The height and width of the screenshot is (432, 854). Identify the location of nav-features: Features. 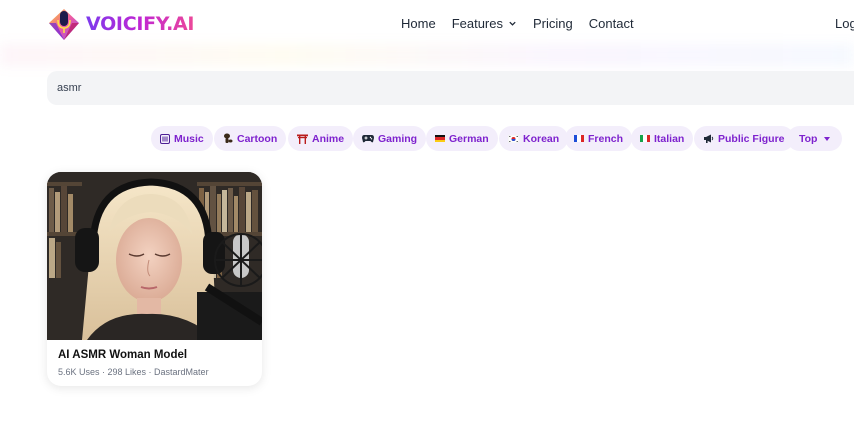
(484, 23).